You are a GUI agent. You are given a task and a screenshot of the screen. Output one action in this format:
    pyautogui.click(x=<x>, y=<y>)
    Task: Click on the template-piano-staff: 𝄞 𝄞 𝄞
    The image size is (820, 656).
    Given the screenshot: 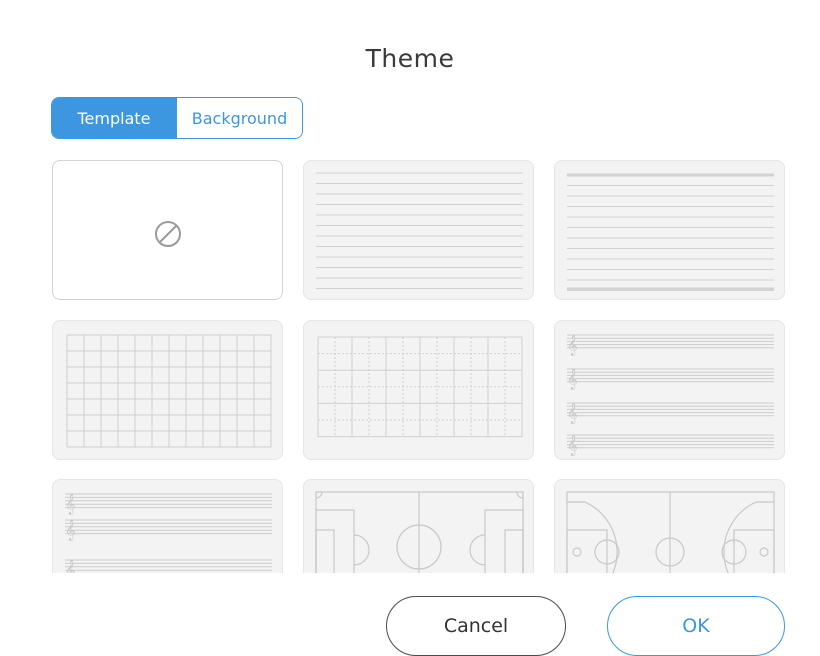 What is the action you would take?
    pyautogui.click(x=167, y=526)
    